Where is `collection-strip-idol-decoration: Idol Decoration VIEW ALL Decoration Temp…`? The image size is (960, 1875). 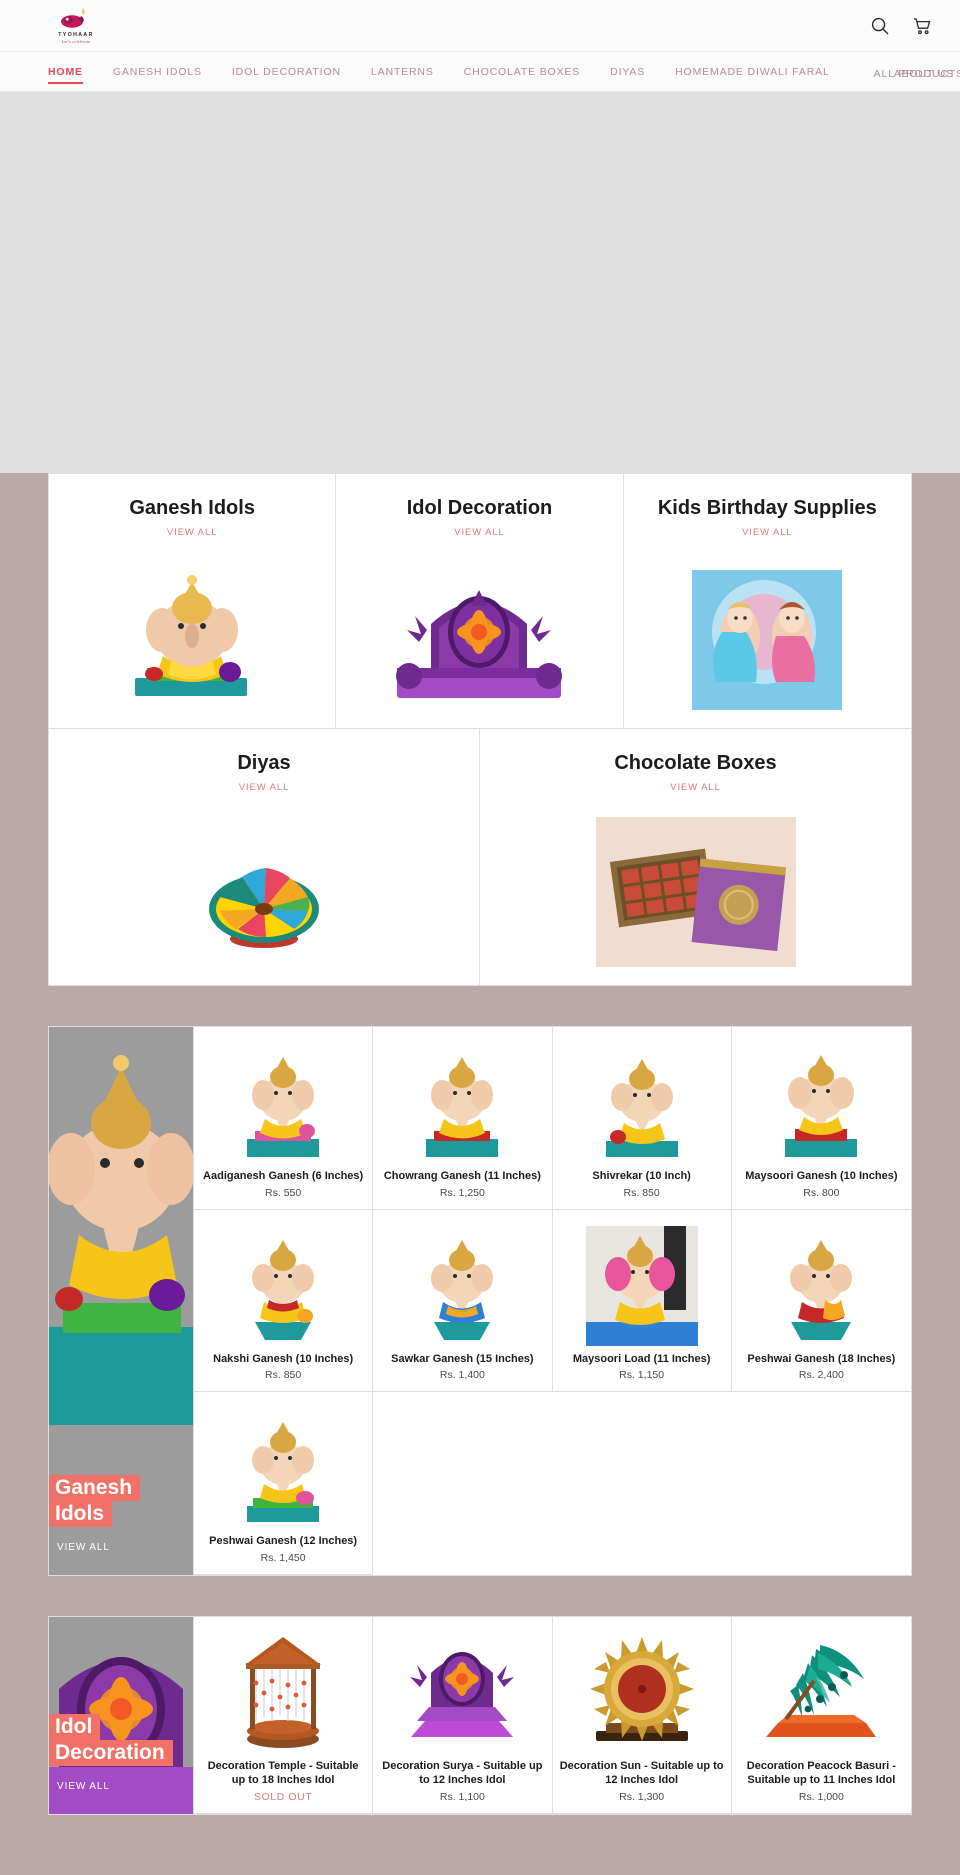
collection-strip-idol-decoration: Idol Decoration VIEW ALL Decoration Temp… is located at coordinates (480, 1715).